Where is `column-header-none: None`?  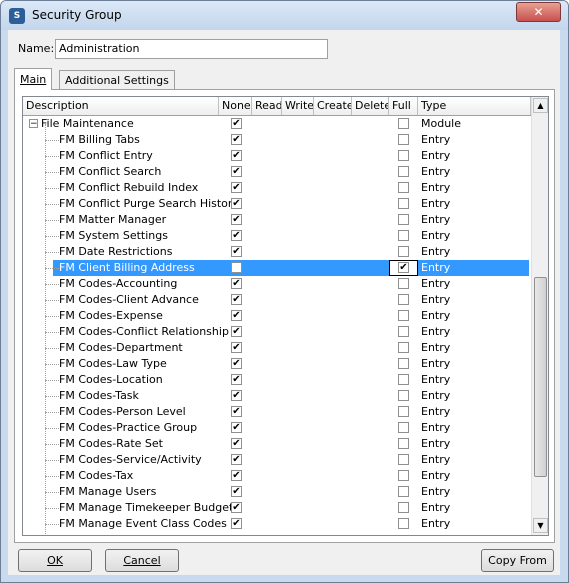 column-header-none: None is located at coordinates (235, 106).